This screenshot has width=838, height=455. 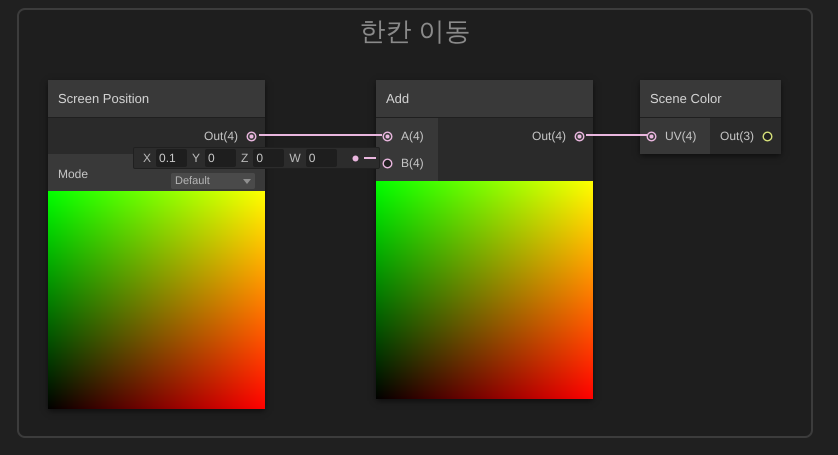 What do you see at coordinates (680, 136) in the screenshot?
I see `port-label: UV(4)` at bounding box center [680, 136].